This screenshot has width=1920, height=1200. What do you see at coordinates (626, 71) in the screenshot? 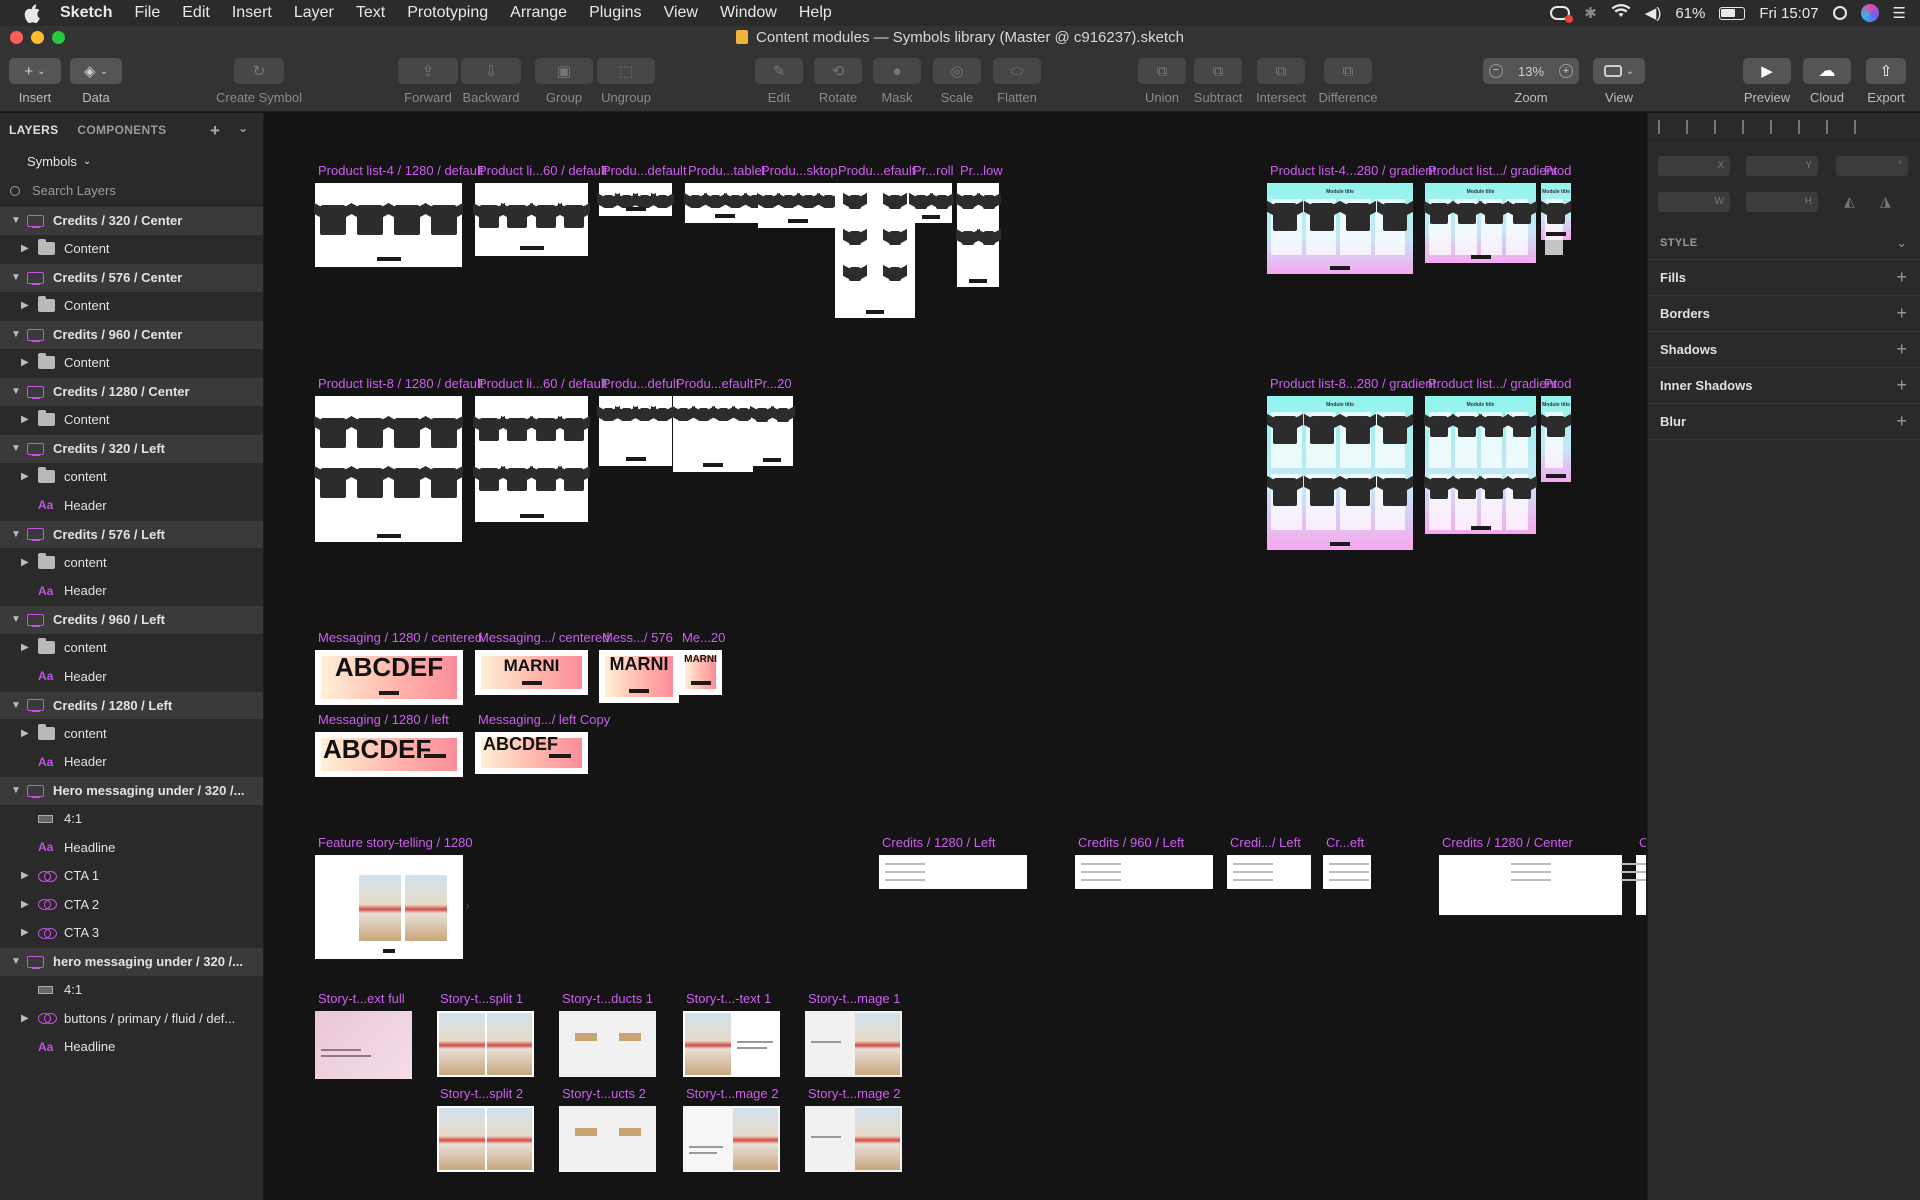
I see `ungroup-button: ⬚` at bounding box center [626, 71].